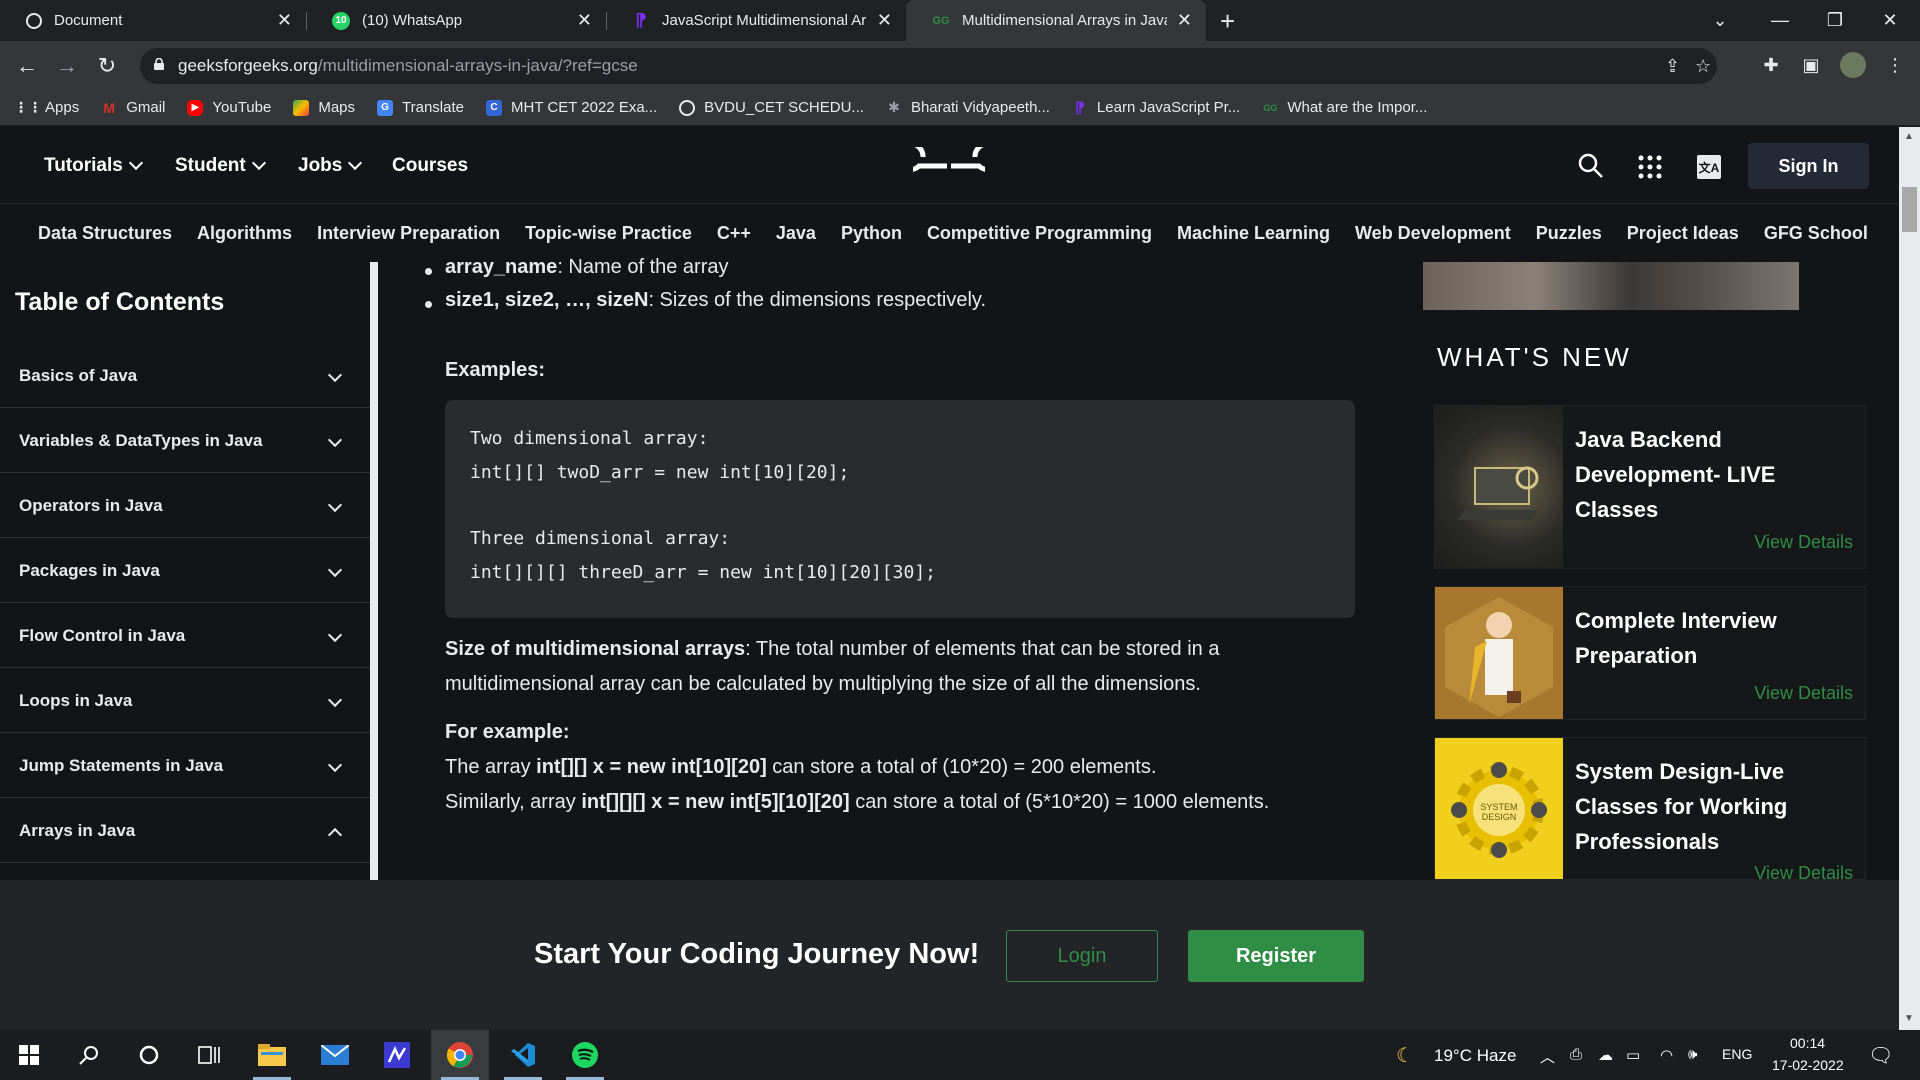  I want to click on nav-student: Student, so click(220, 166).